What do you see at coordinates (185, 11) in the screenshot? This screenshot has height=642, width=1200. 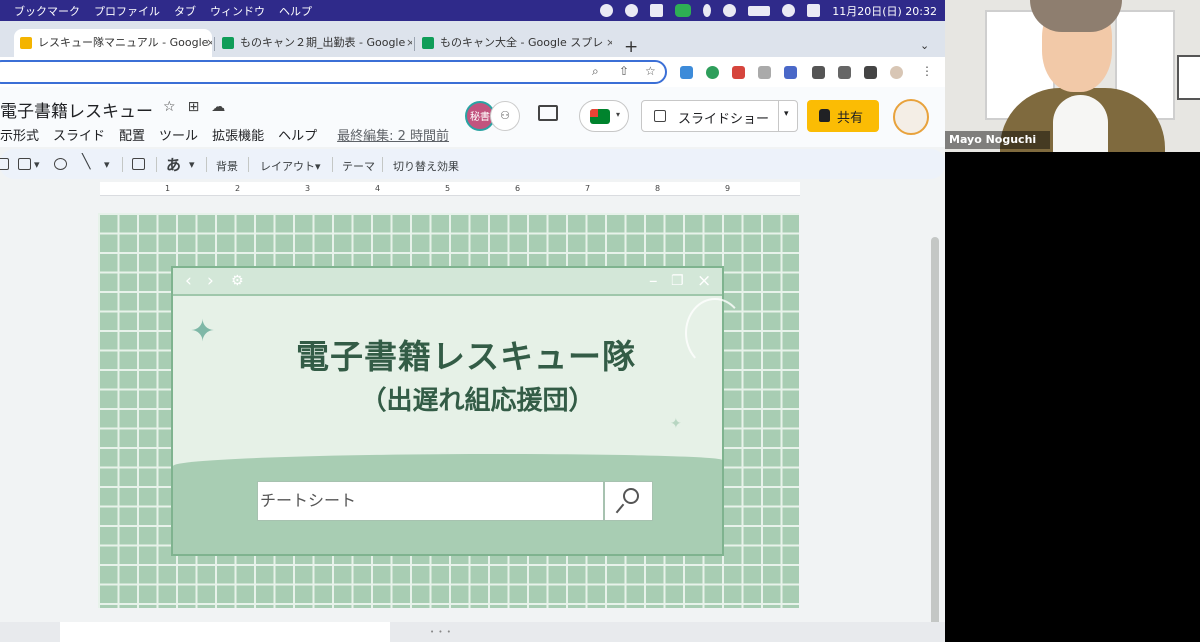 I see `menu-tab: タブ` at bounding box center [185, 11].